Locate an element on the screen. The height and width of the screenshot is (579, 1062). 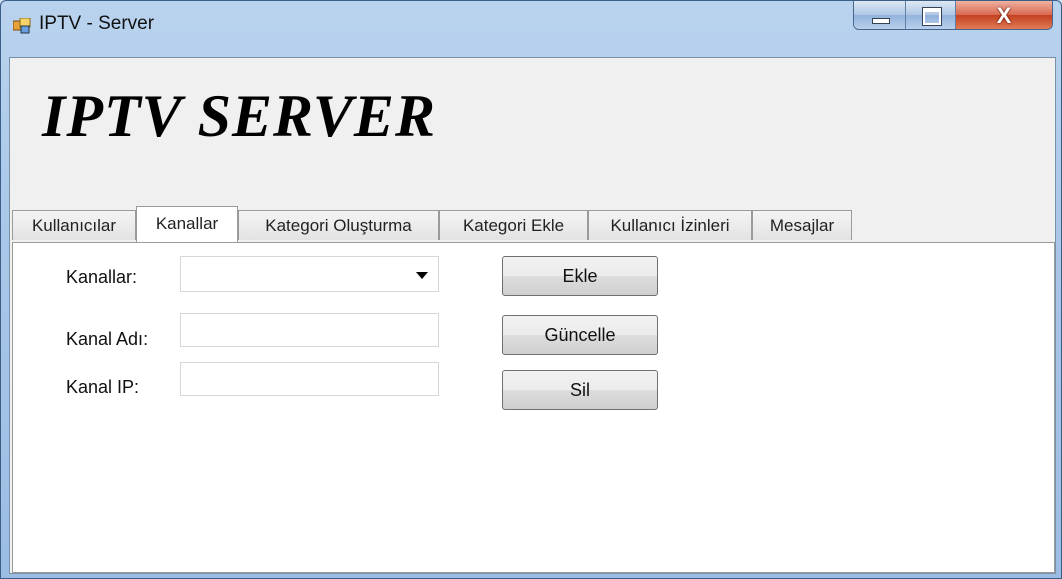
tab-kategori-ekle: Kategori Ekle is located at coordinates (513, 225).